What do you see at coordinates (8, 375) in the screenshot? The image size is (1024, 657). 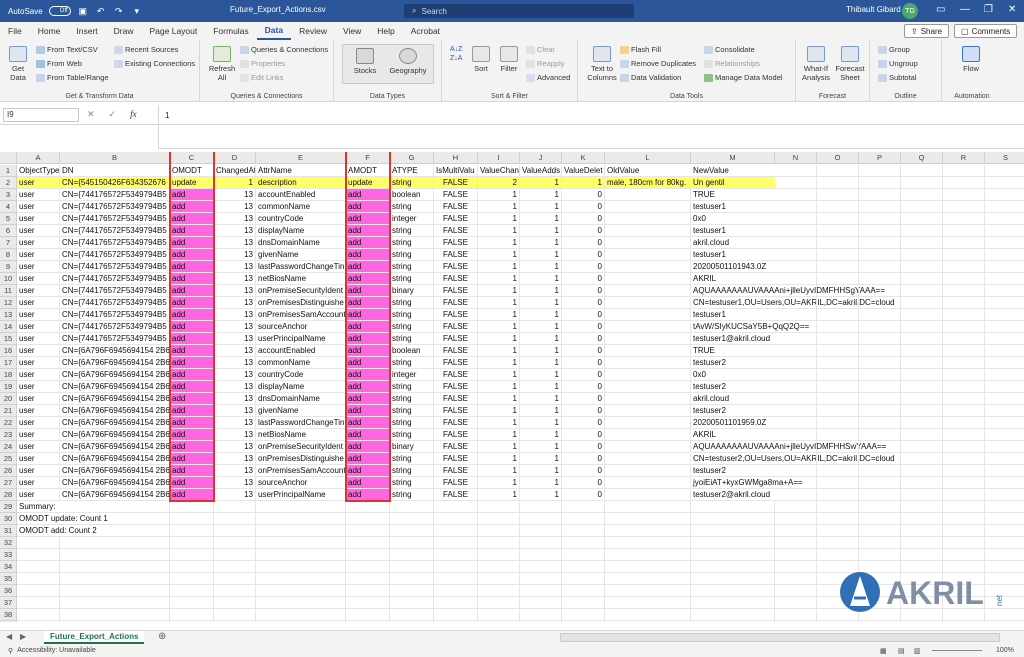 I see `row-header: 18` at bounding box center [8, 375].